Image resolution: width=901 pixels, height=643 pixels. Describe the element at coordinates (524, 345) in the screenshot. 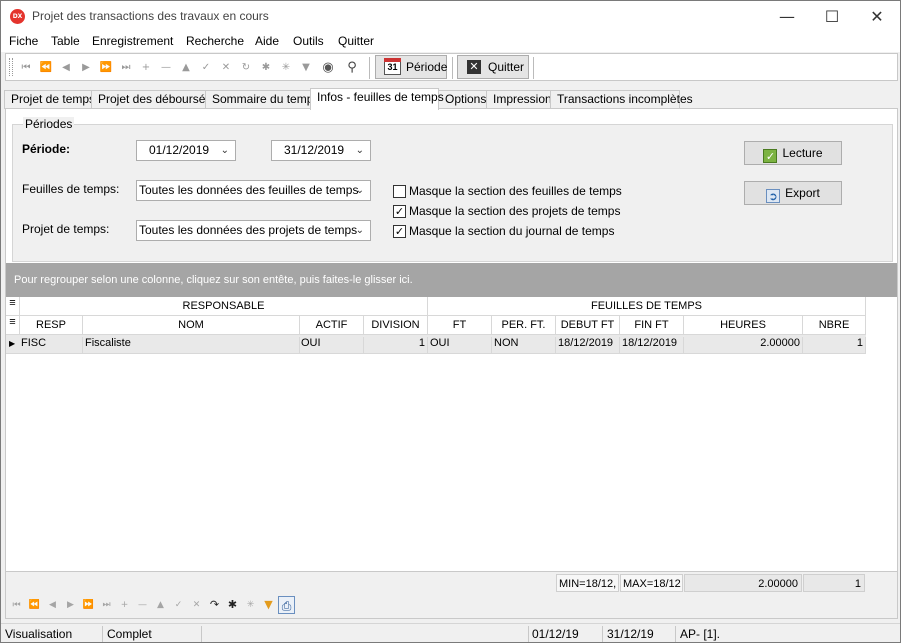

I see `cell-per-ft: NON` at that location.